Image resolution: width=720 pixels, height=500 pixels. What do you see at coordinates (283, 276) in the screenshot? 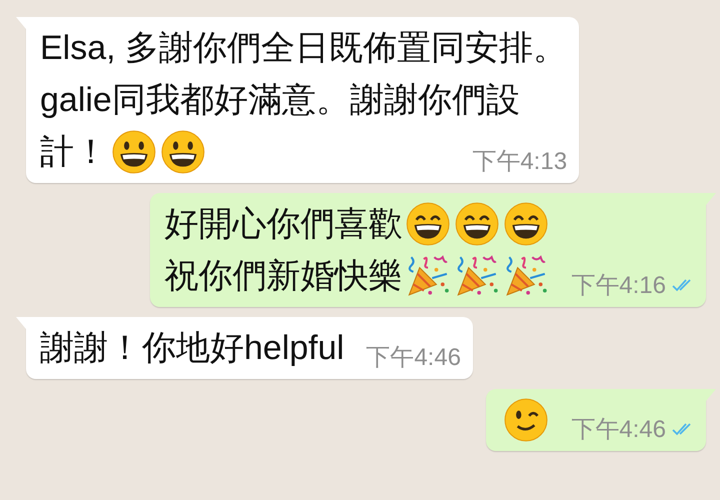
I see `message-text: 祝你們新婚快樂` at bounding box center [283, 276].